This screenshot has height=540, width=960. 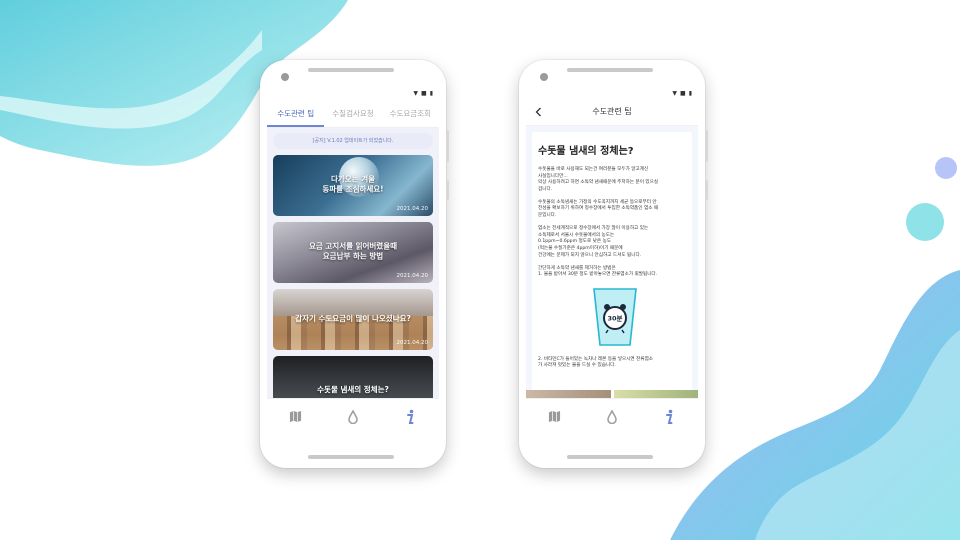 I want to click on card-title: 수돗물 냄새의 정체는?, so click(x=353, y=389).